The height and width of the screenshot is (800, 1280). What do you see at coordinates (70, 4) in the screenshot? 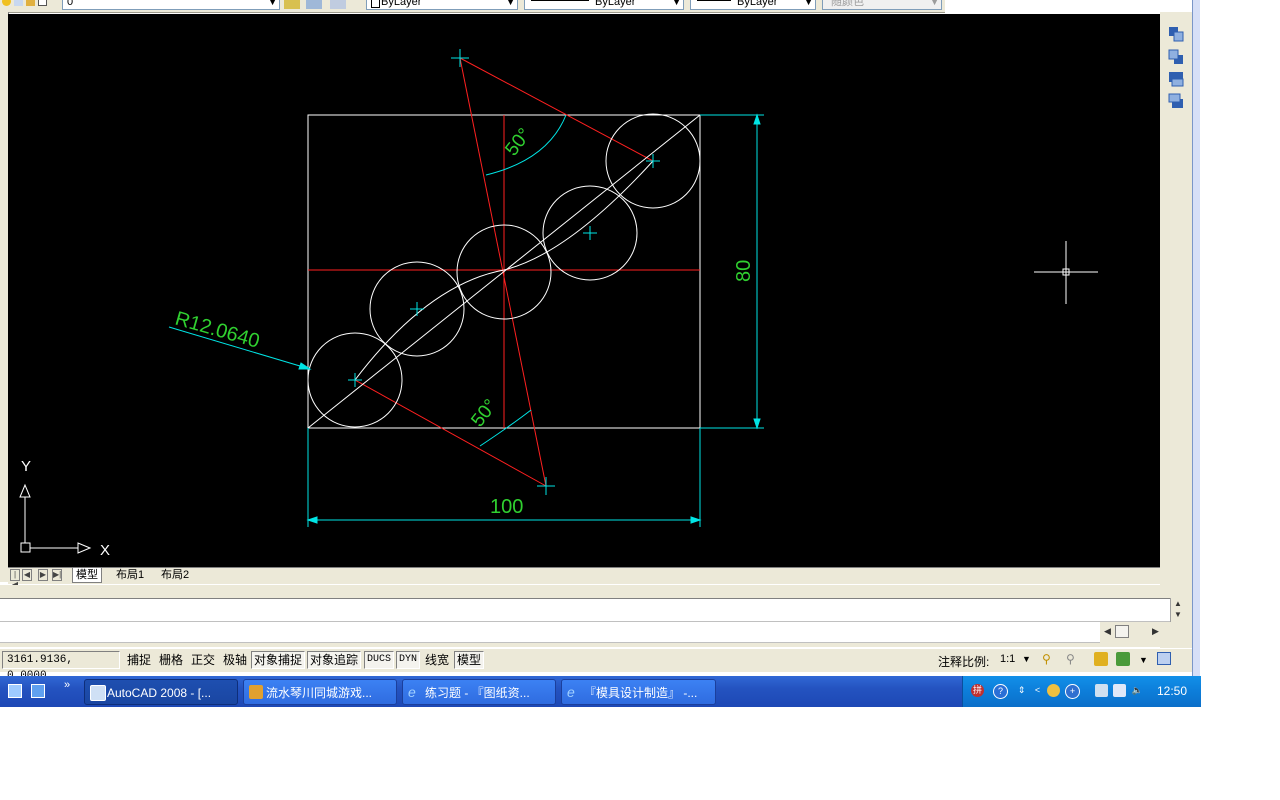
I see `layer-value: 0` at bounding box center [70, 4].